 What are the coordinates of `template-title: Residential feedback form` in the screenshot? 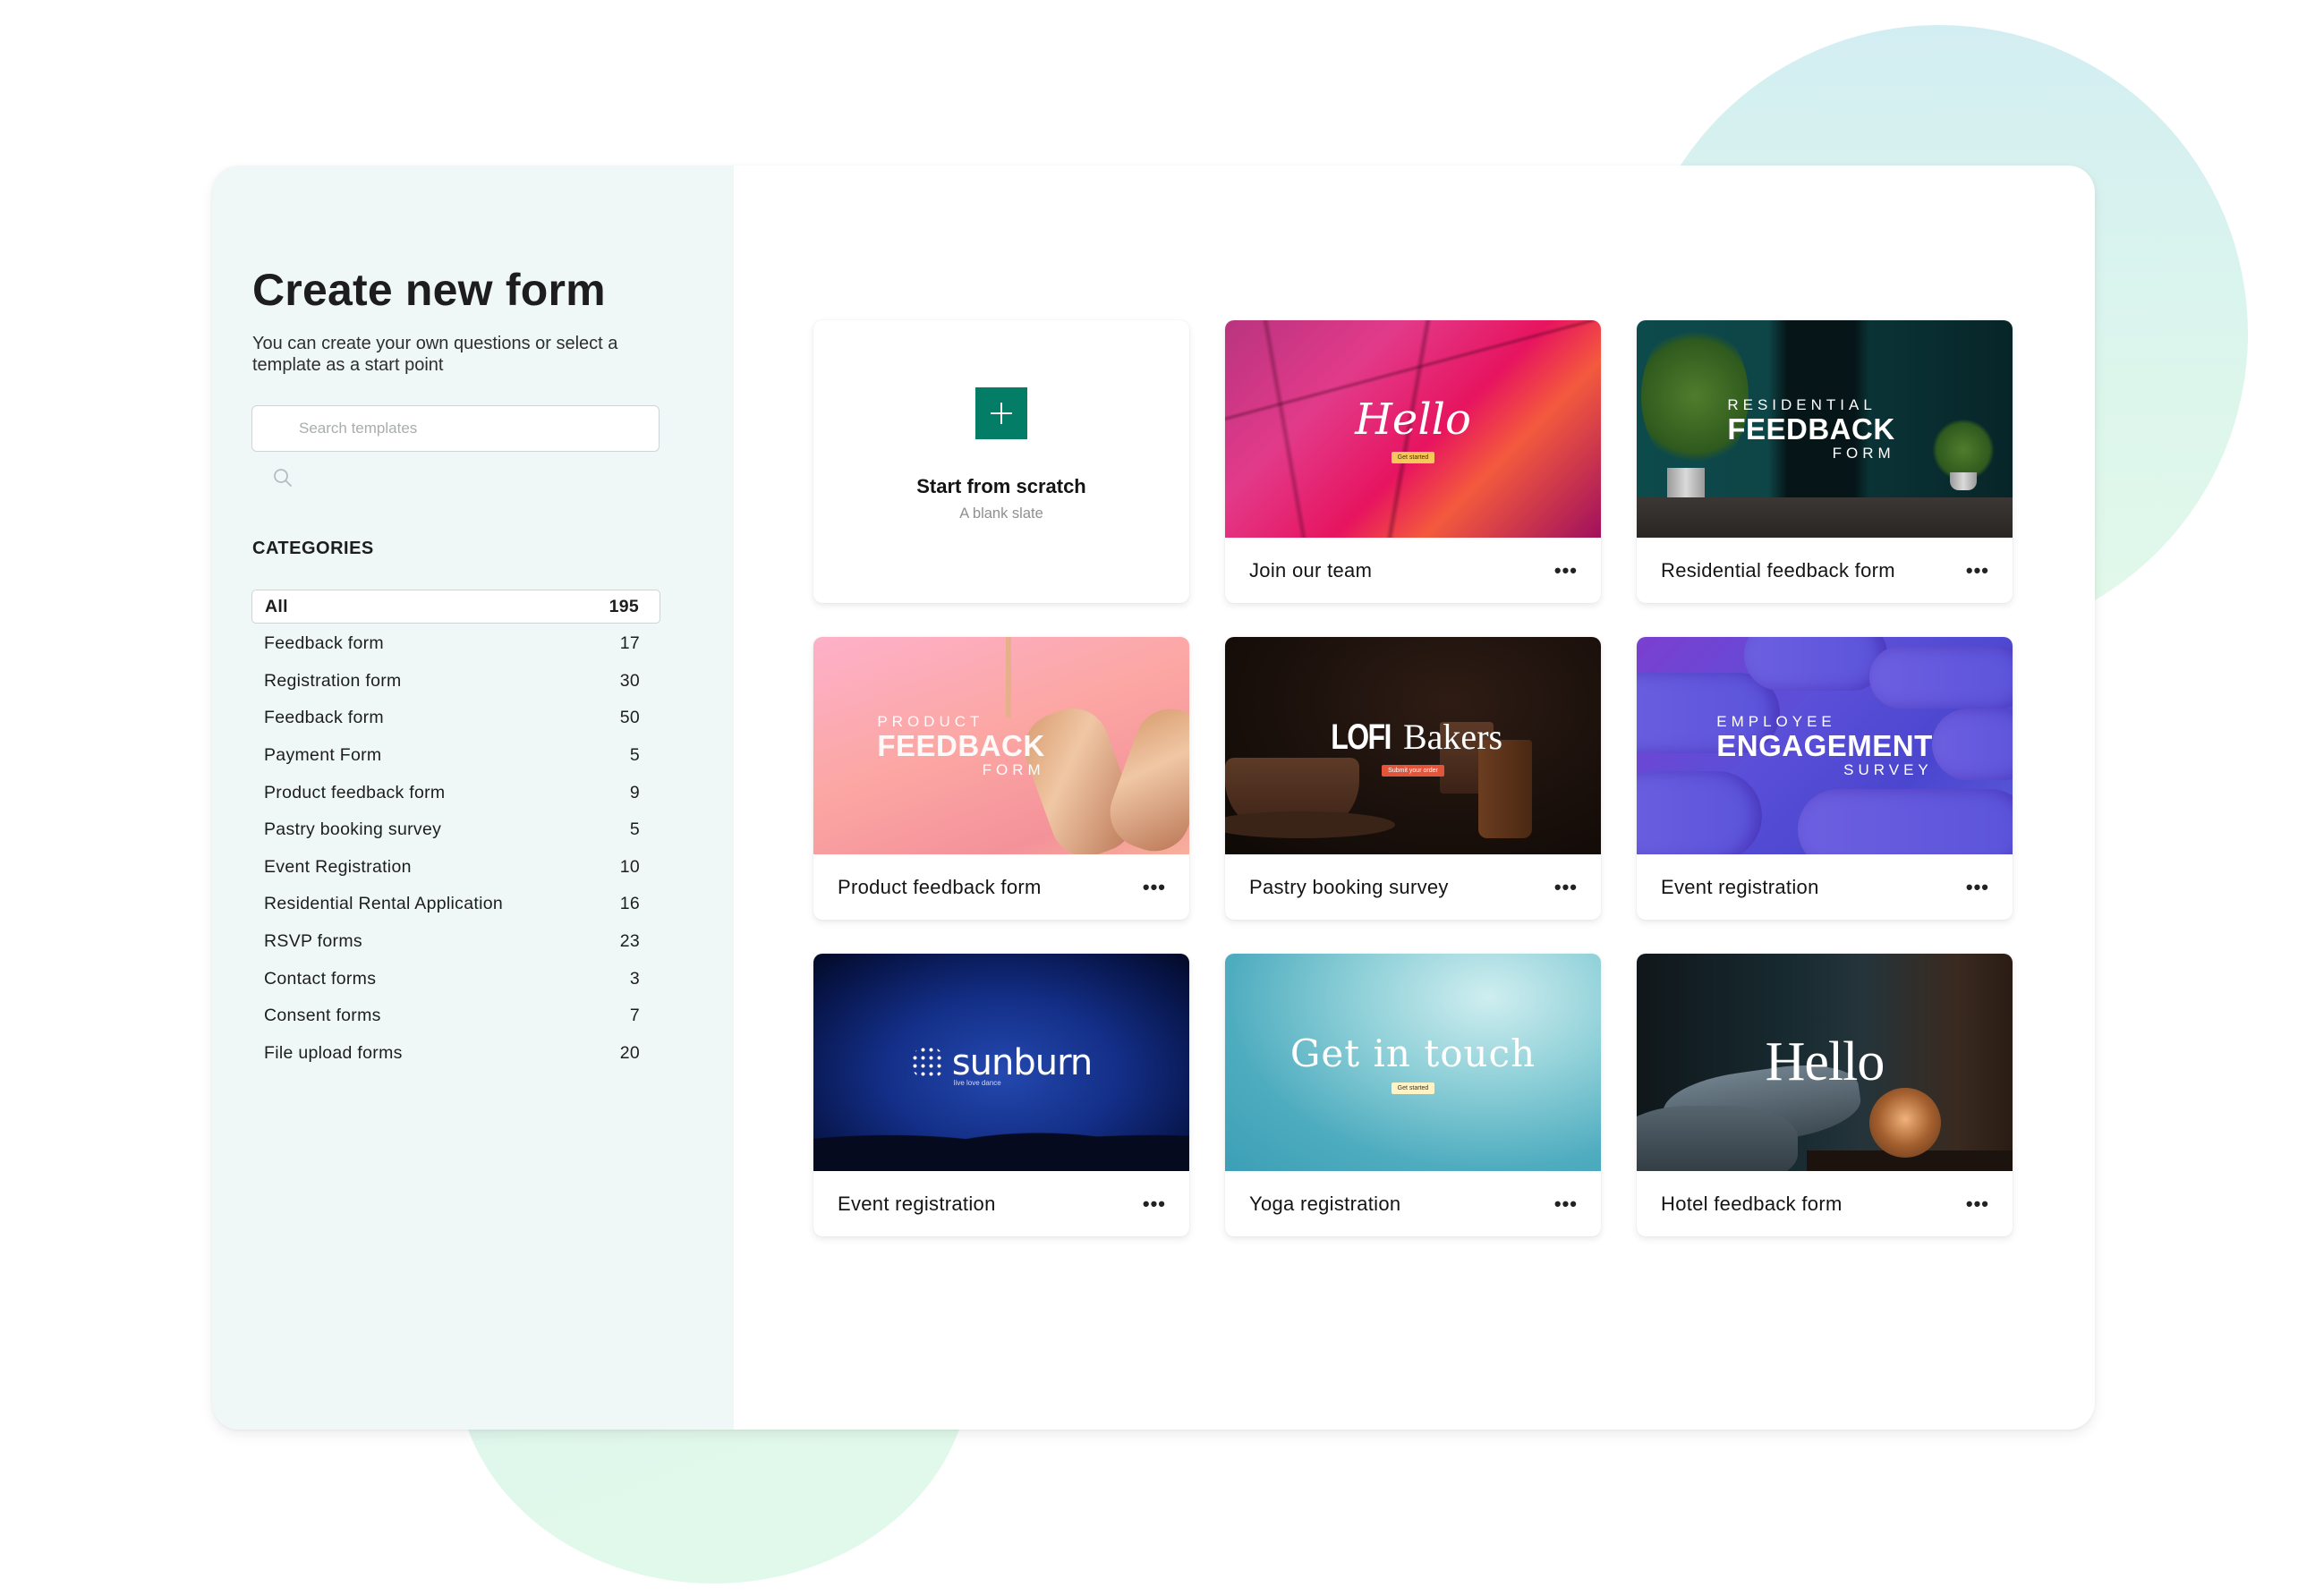 It's located at (1778, 570).